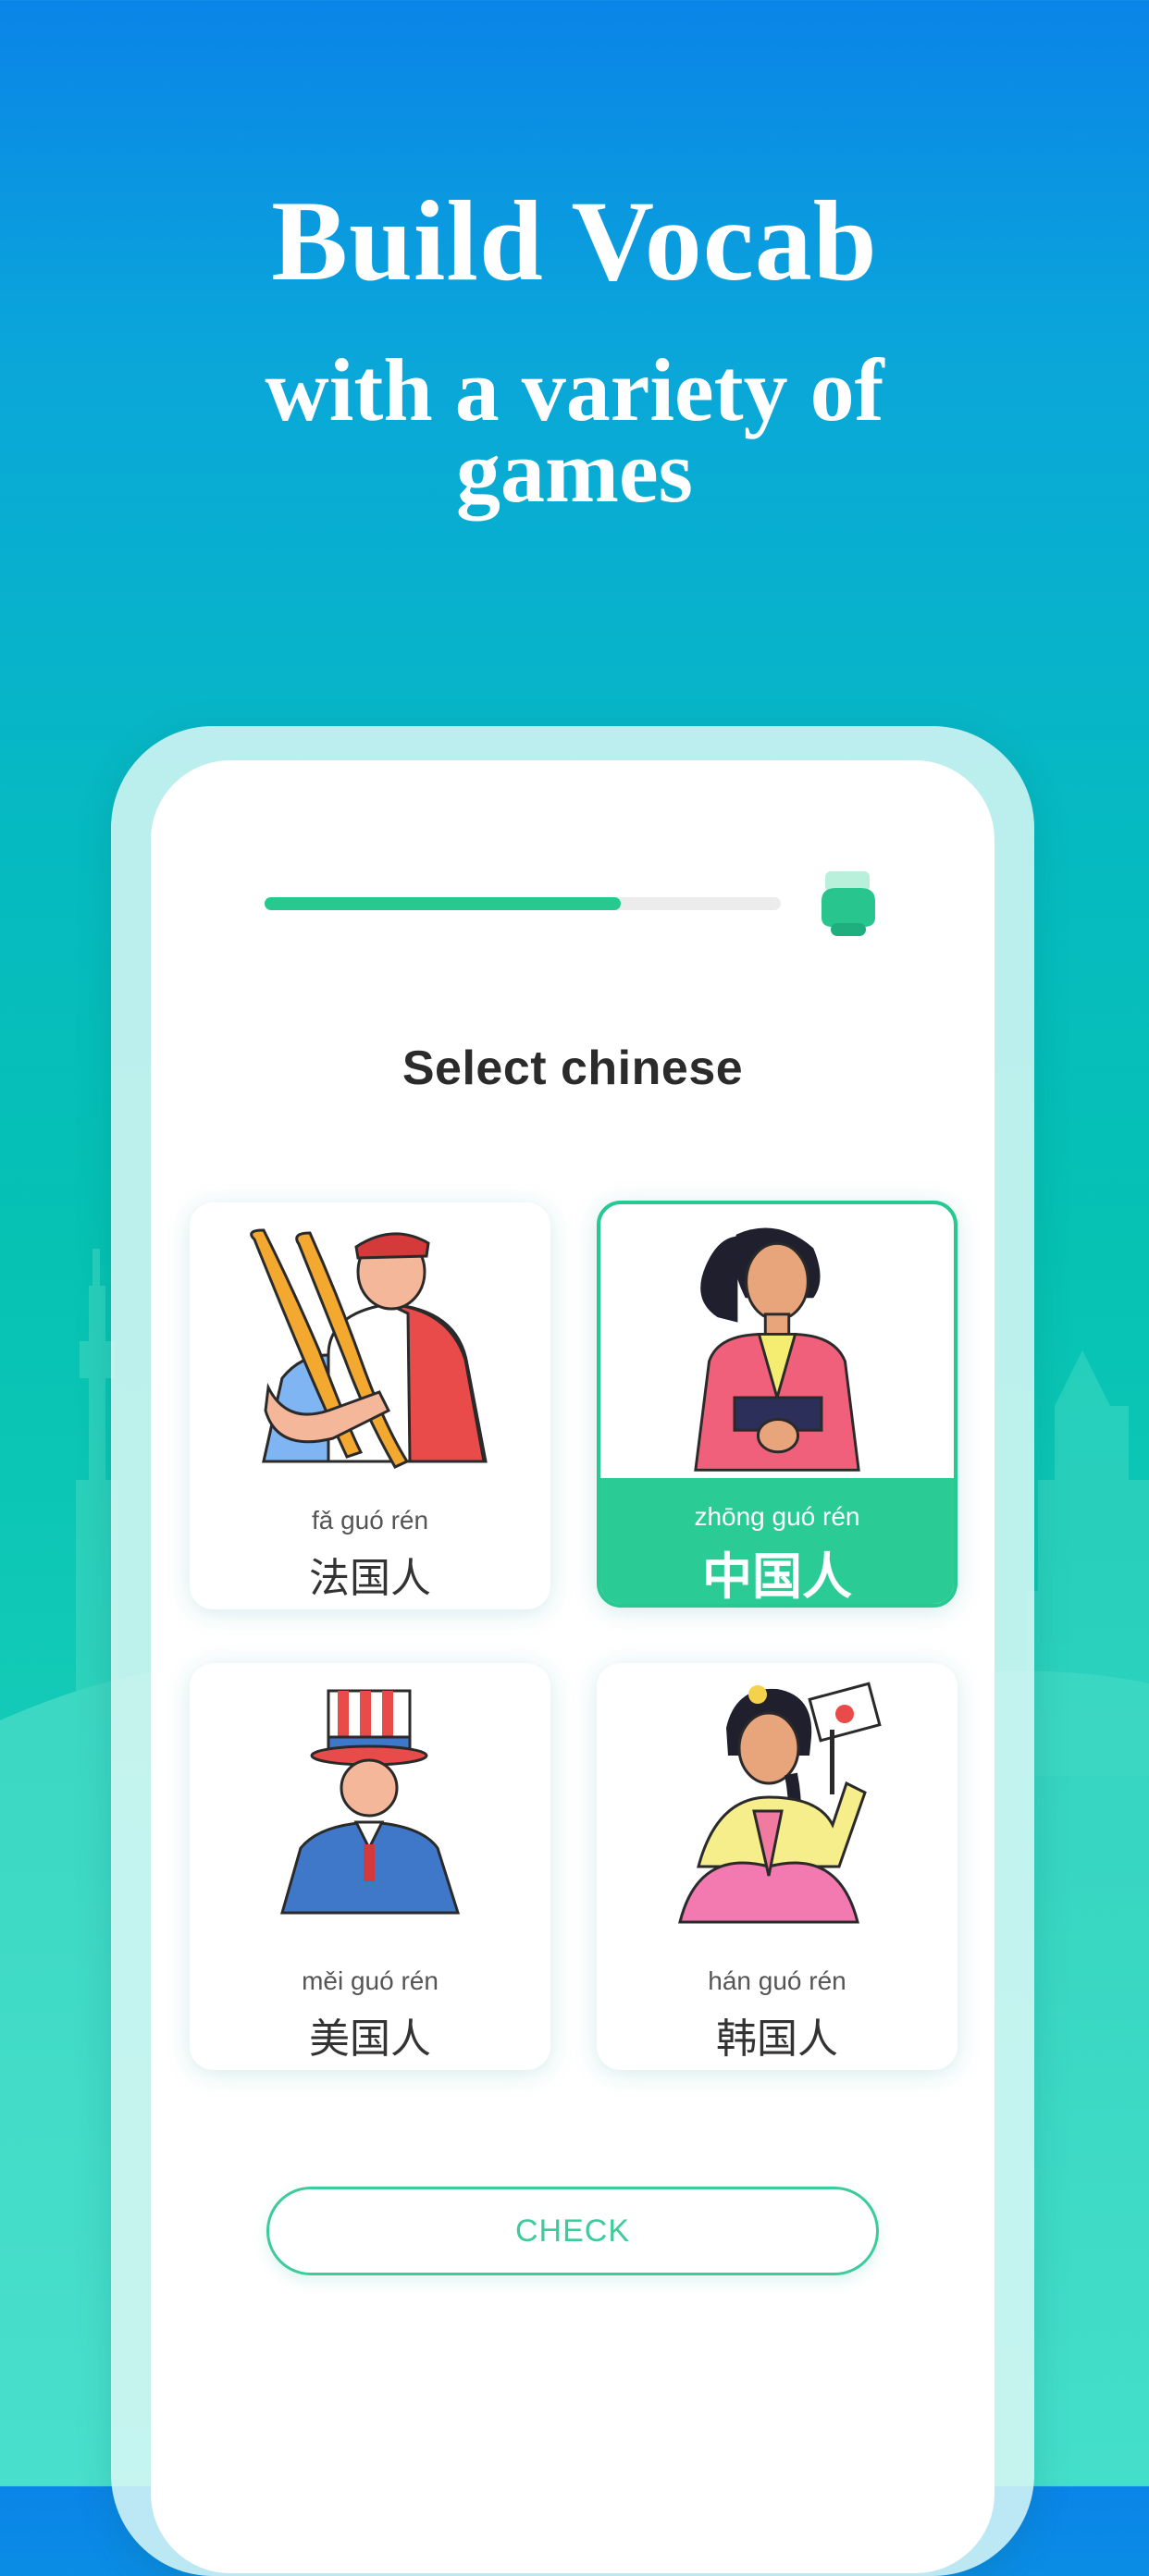  Describe the element at coordinates (777, 1349) in the screenshot. I see `chinese-woman-illustration-icon` at that location.